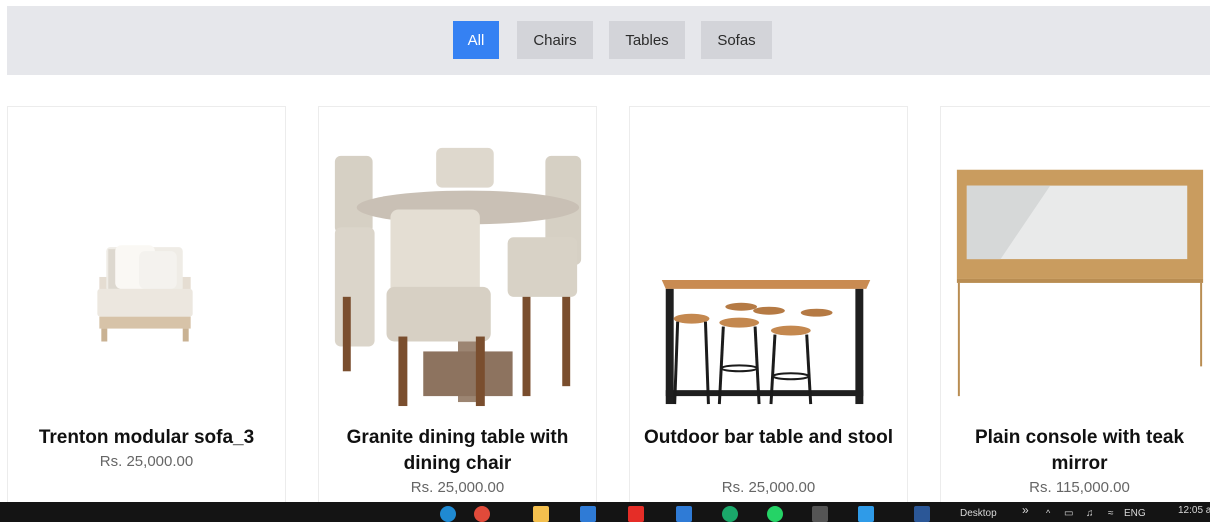 The height and width of the screenshot is (522, 1210). I want to click on chrome-icon, so click(482, 514).